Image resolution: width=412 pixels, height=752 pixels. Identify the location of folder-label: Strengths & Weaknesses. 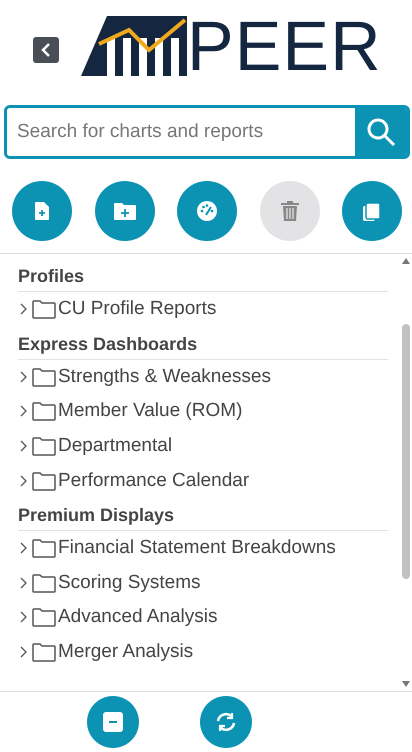
(164, 377).